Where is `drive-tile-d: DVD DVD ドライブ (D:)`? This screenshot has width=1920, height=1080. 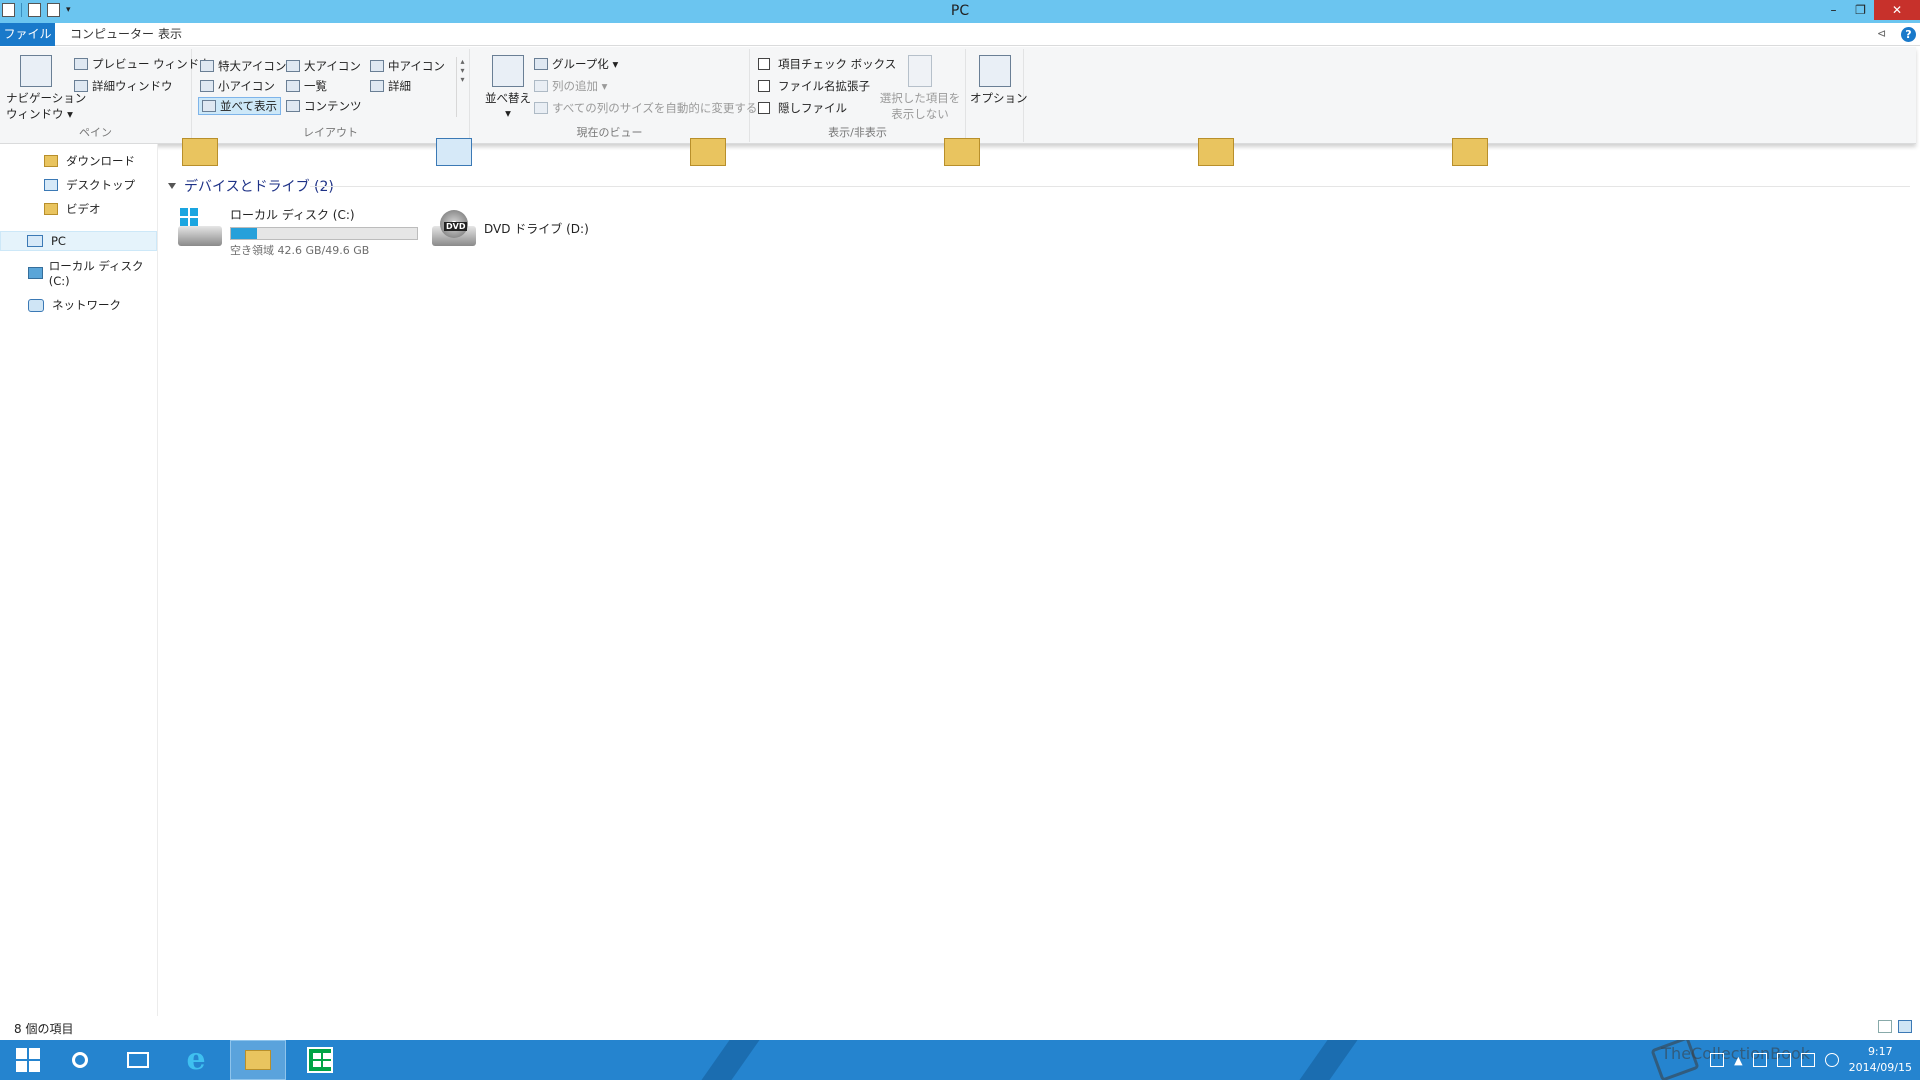
drive-tile-d: DVD DVD ドライブ (D:) is located at coordinates (509, 227).